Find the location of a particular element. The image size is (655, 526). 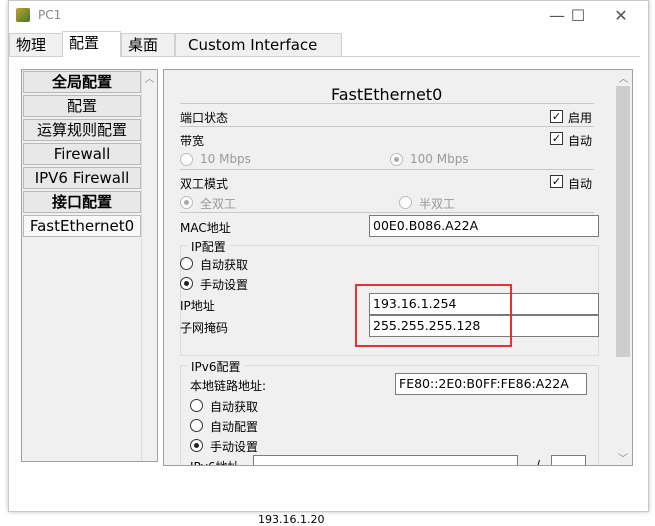

bandwidth-auto-label: 自动 is located at coordinates (580, 141).